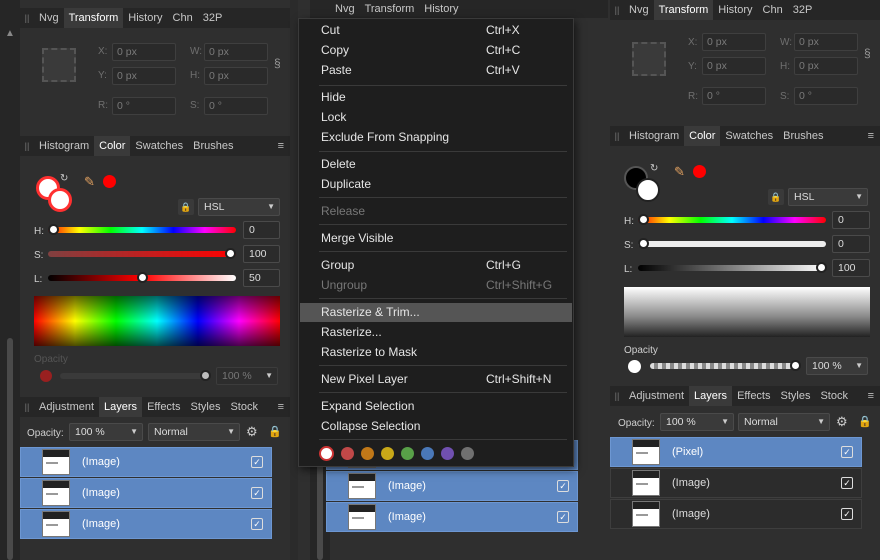 This screenshot has width=880, height=560. What do you see at coordinates (436, 30) in the screenshot?
I see `menu-item-cut: Cut Ctrl+X` at bounding box center [436, 30].